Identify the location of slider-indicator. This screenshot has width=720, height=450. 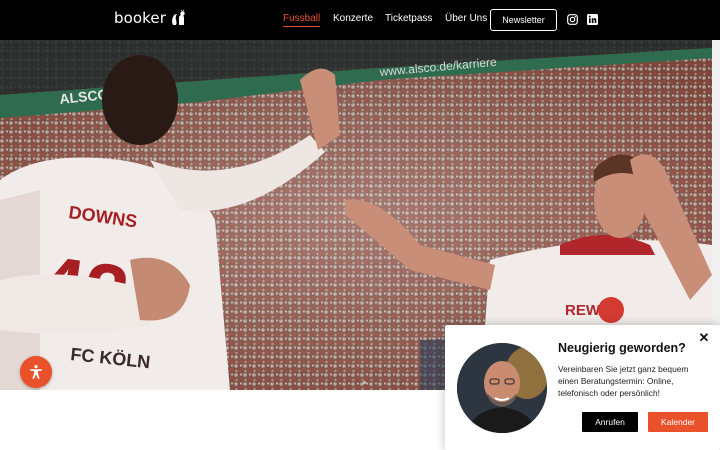
(364, 382).